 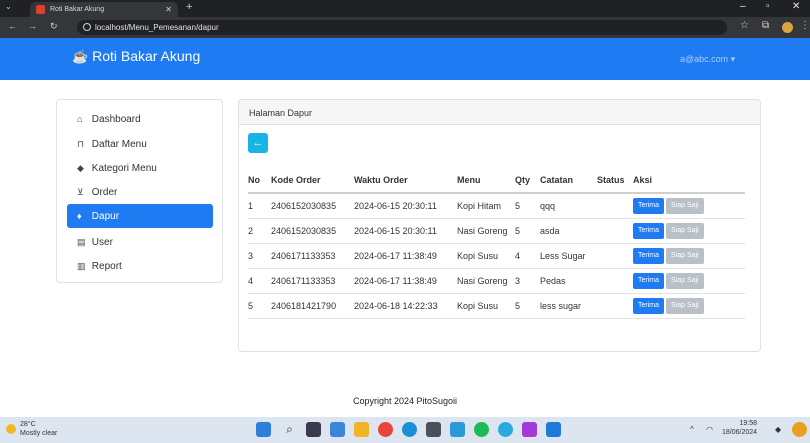 What do you see at coordinates (140, 119) in the screenshot?
I see `sidebar-item-dashboard: ⌂ Dashboard` at bounding box center [140, 119].